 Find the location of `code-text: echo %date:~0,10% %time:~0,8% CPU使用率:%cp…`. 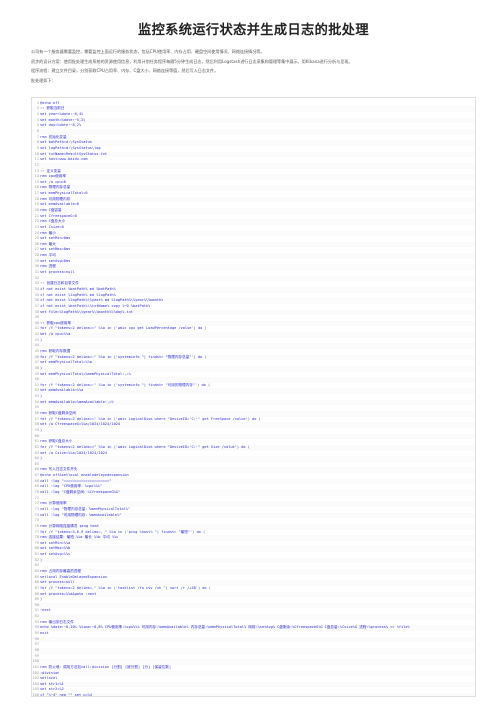

code-text: echo %date:~0,10% %time:~0,8% CPU使用率:%cp… is located at coordinates (225, 627).